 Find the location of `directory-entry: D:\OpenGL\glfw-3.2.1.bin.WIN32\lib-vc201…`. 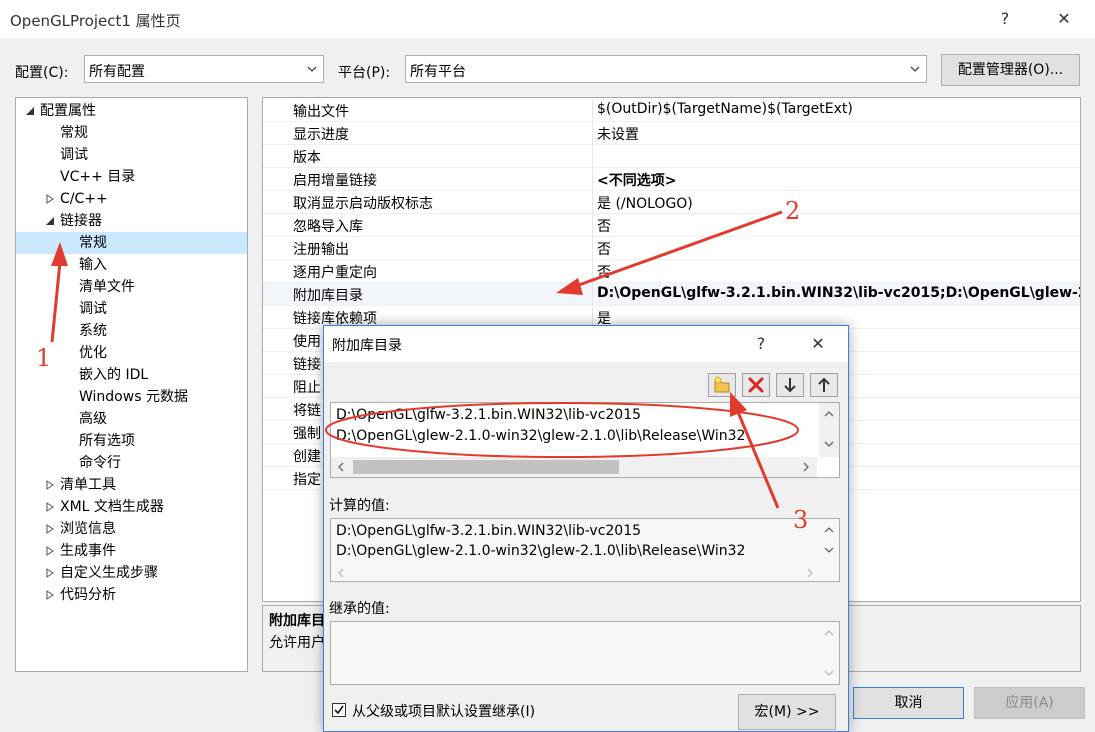

directory-entry: D:\OpenGL\glfw-3.2.1.bin.WIN32\lib-vc201… is located at coordinates (488, 415).